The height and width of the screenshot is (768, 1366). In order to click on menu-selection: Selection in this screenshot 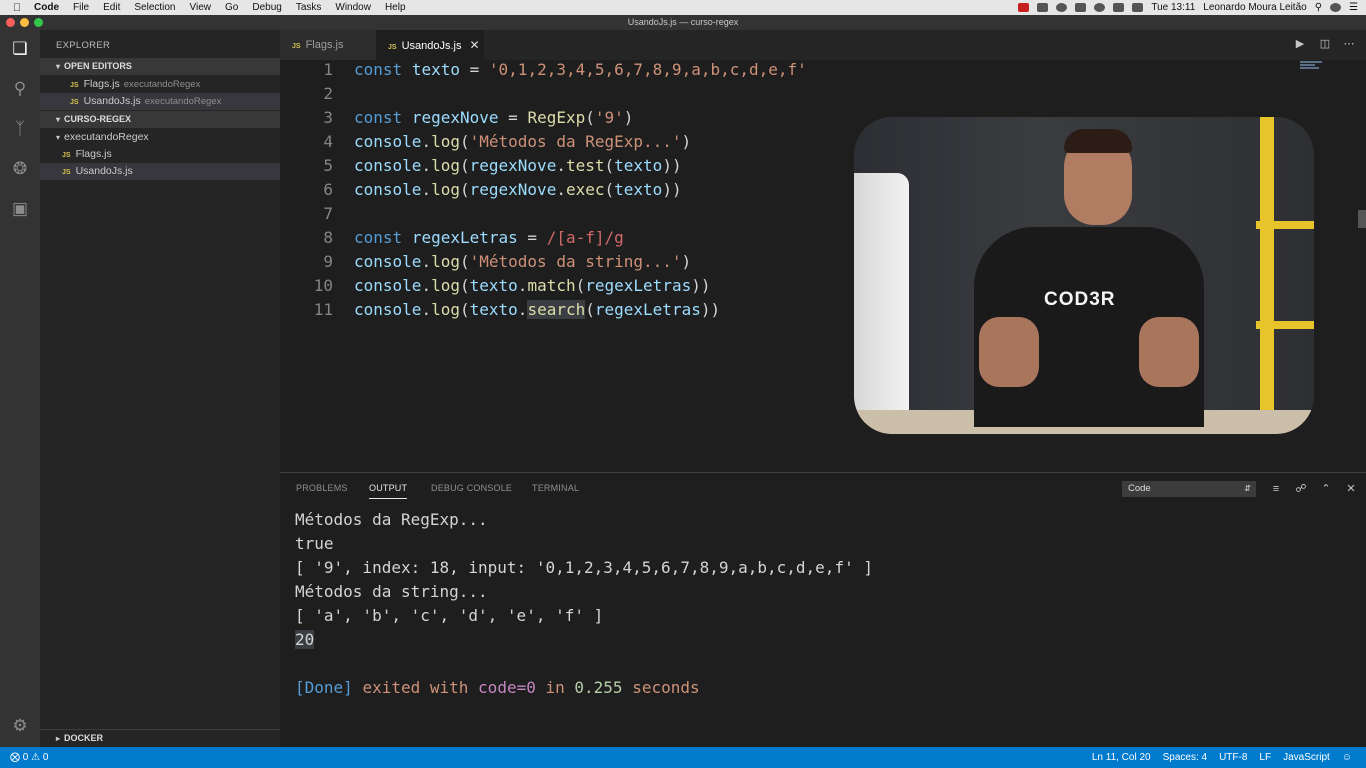, I will do `click(154, 7)`.